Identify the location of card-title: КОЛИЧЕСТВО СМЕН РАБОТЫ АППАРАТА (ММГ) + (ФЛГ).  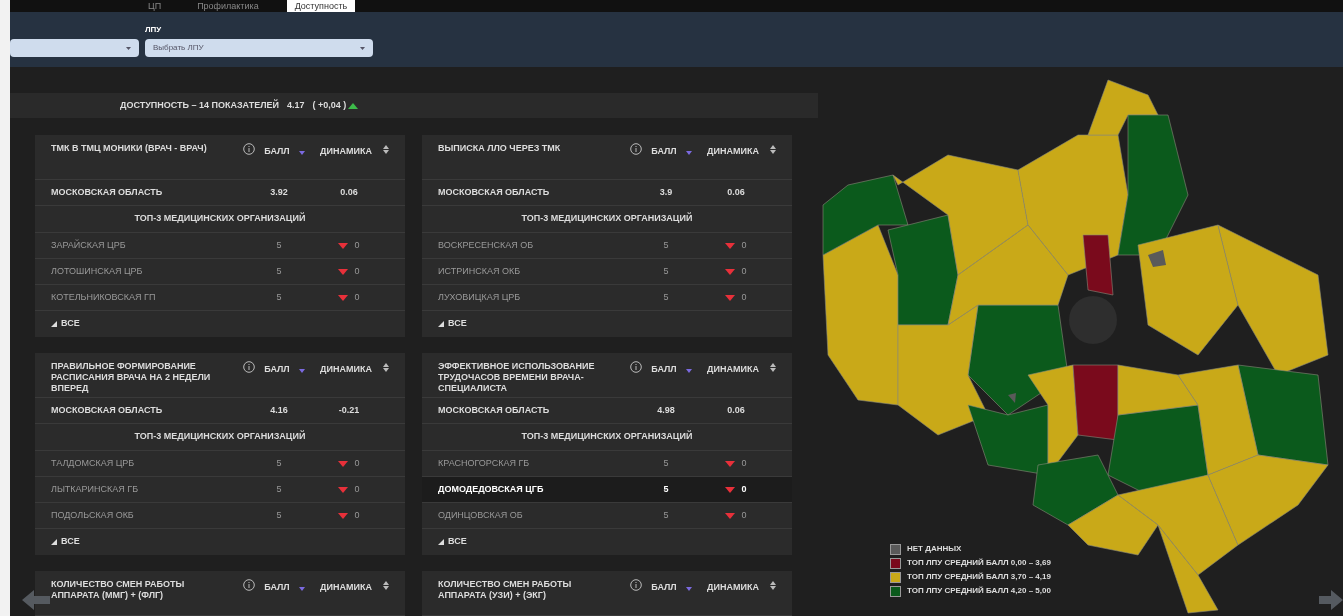
(118, 590).